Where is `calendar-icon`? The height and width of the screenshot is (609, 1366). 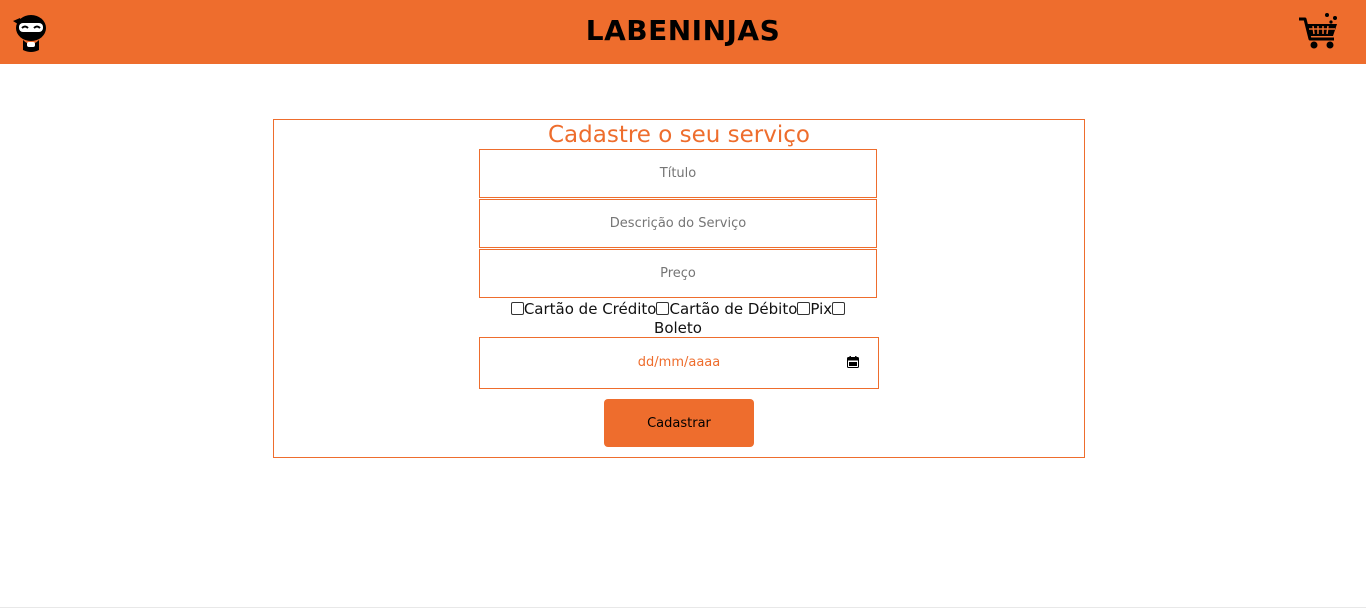
calendar-icon is located at coordinates (853, 362).